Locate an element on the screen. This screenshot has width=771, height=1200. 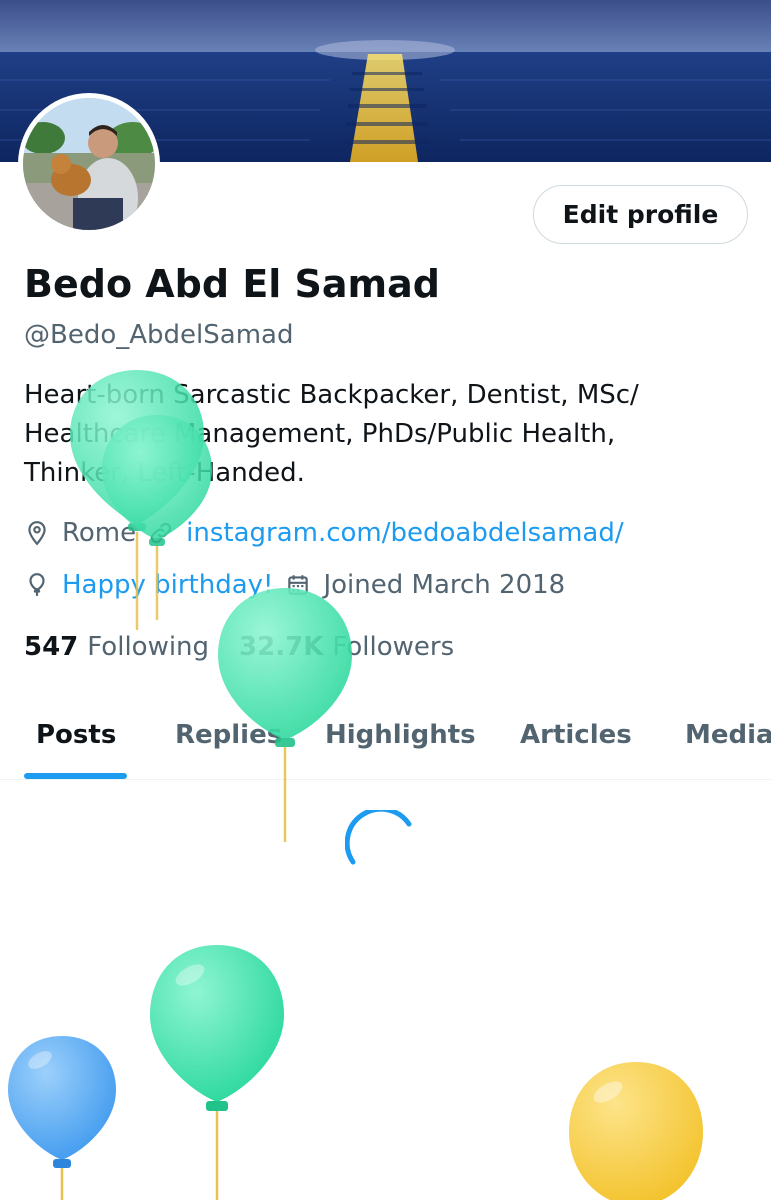
followers-count: 32.7K is located at coordinates (281, 647).